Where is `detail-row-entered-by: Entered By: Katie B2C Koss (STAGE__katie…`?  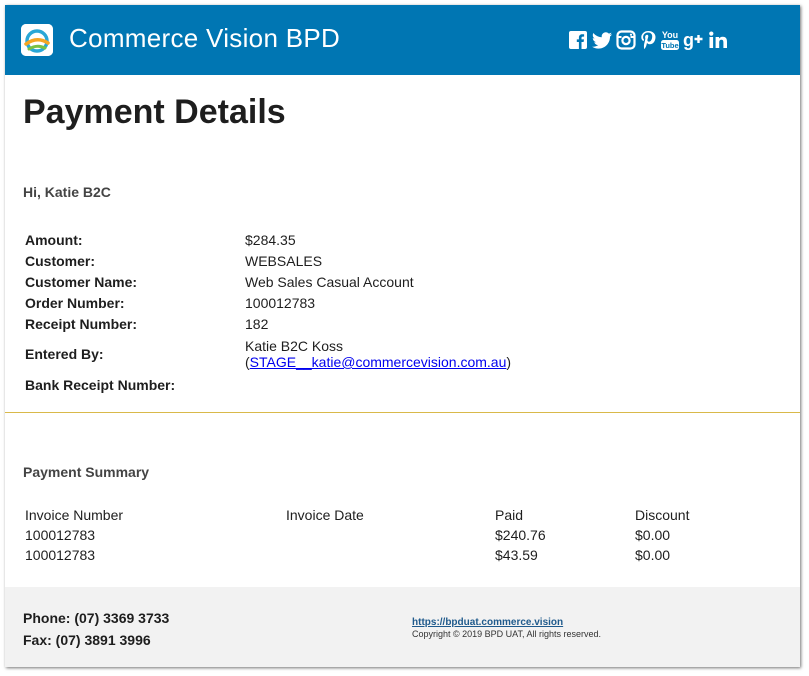 detail-row-entered-by: Entered By: Katie B2C Koss (STAGE__katie… is located at coordinates (267, 354).